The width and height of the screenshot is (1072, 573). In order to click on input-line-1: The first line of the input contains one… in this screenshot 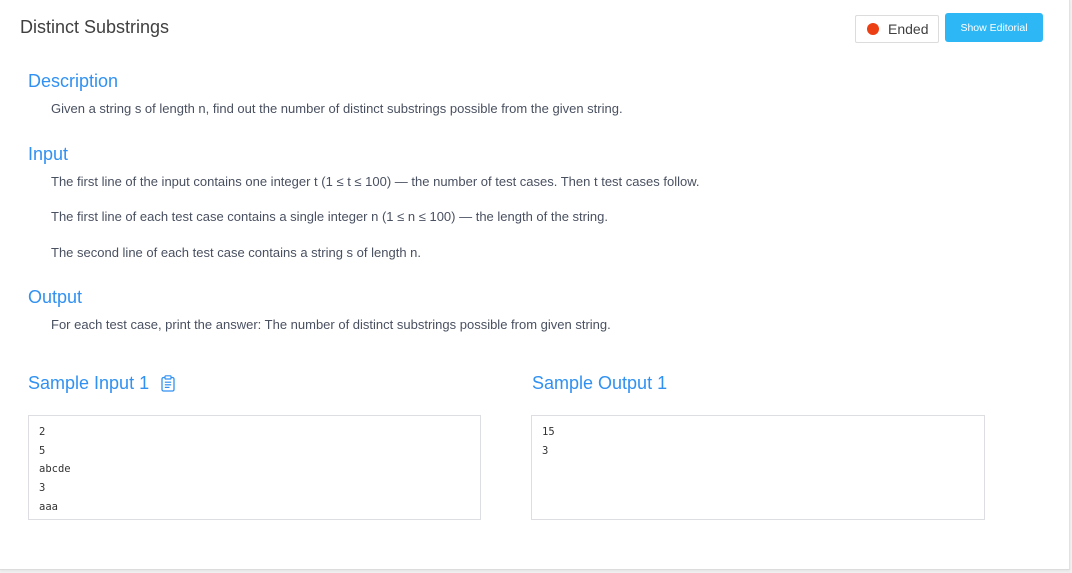, I will do `click(375, 181)`.